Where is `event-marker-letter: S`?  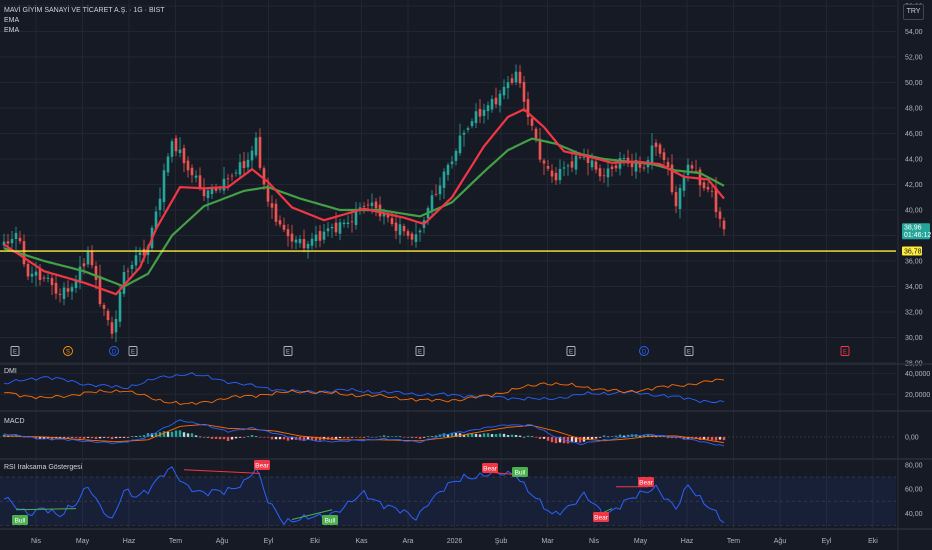 event-marker-letter: S is located at coordinates (68, 353).